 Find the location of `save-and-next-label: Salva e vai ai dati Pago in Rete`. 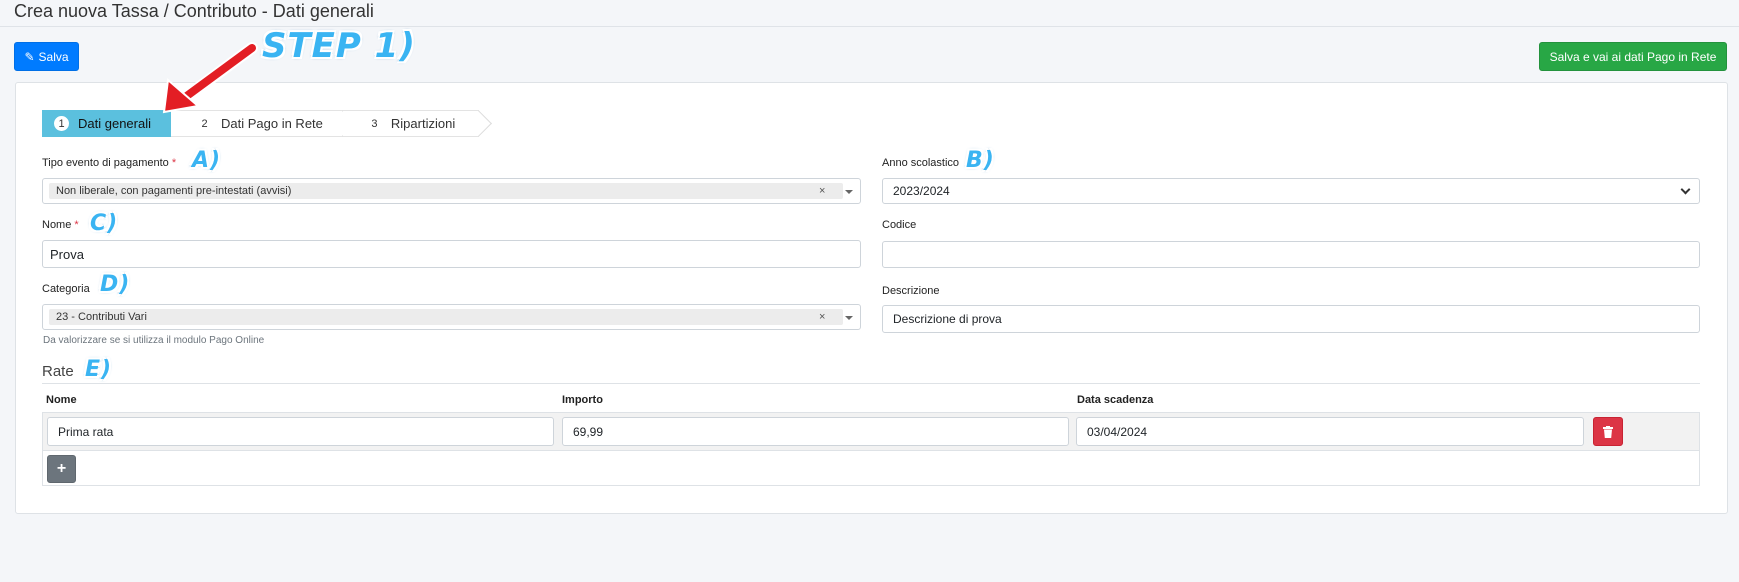

save-and-next-label: Salva e vai ai dati Pago in Rete is located at coordinates (1633, 56).